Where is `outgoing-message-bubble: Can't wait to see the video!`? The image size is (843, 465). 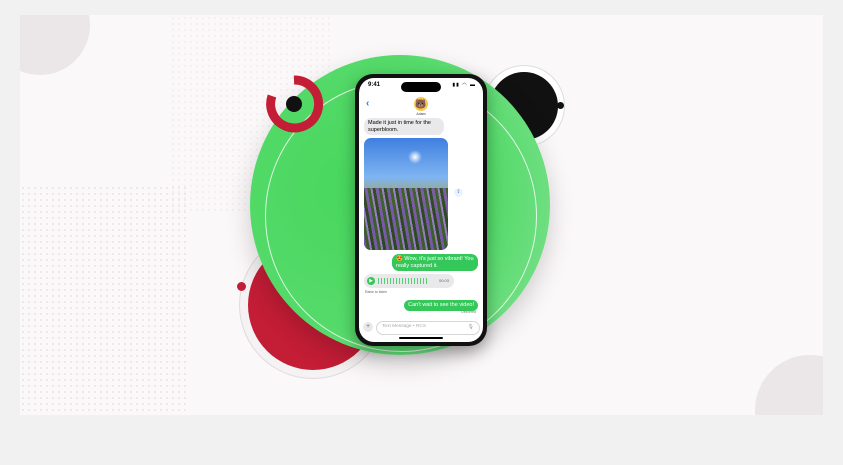 outgoing-message-bubble: Can't wait to see the video! is located at coordinates (441, 305).